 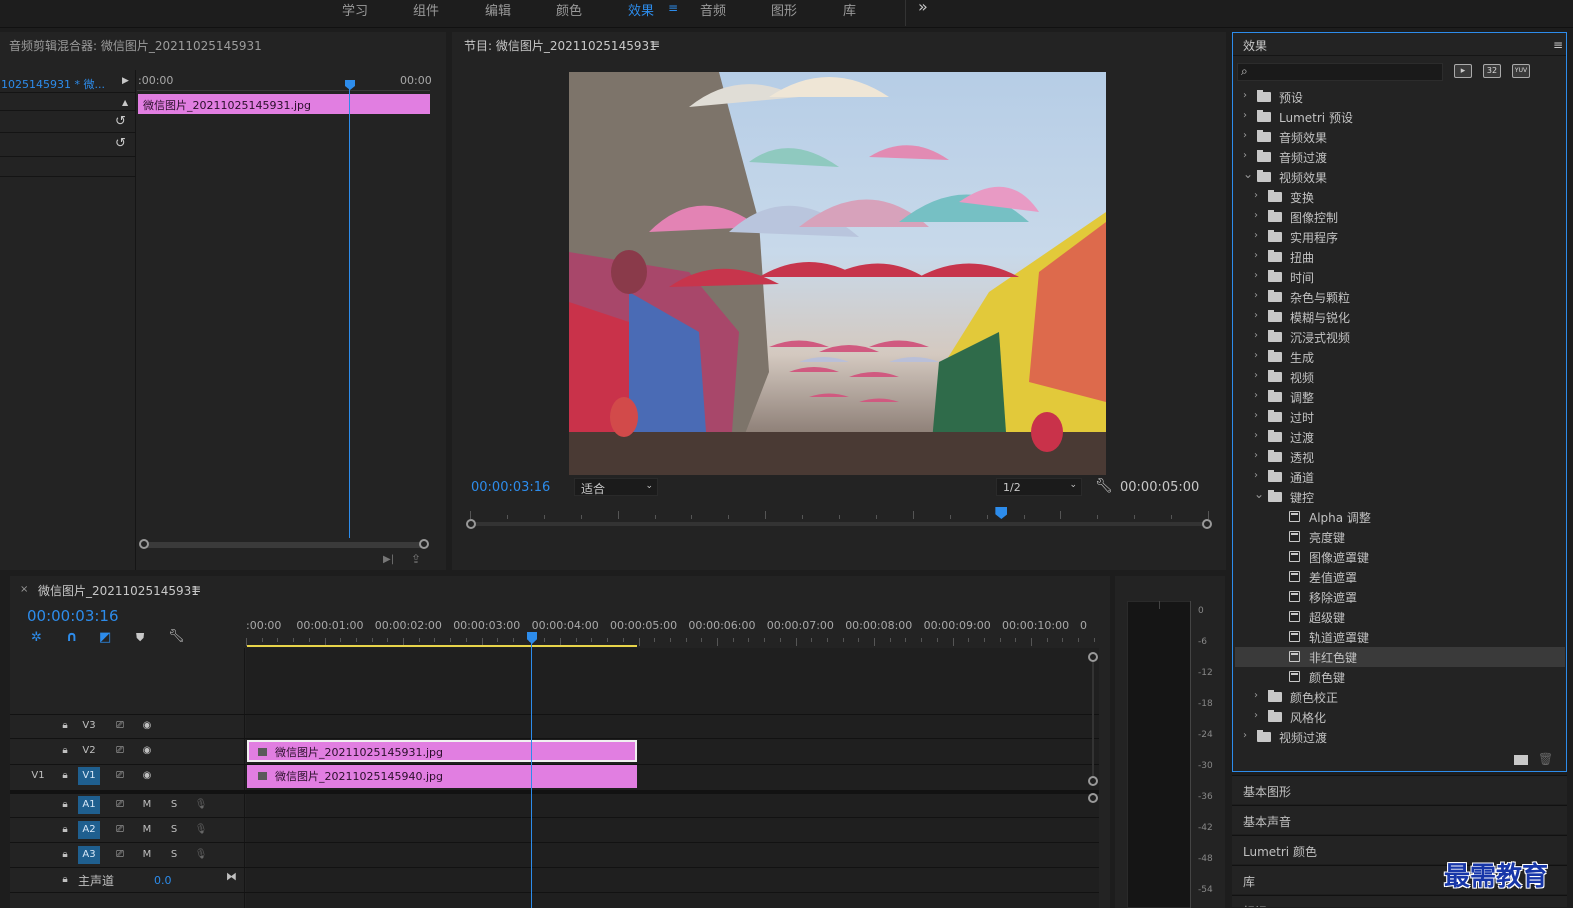 What do you see at coordinates (89, 751) in the screenshot?
I see `track-v2-toggle: V2` at bounding box center [89, 751].